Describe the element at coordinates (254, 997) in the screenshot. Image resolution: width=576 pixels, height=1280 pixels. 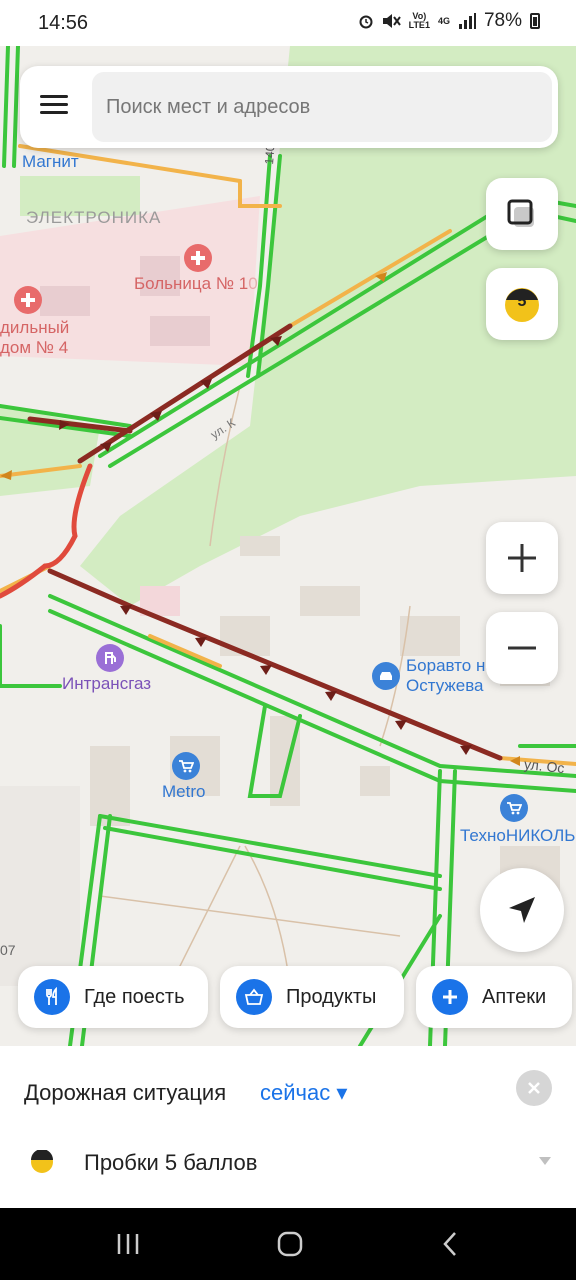
I see `basket-icon` at that location.